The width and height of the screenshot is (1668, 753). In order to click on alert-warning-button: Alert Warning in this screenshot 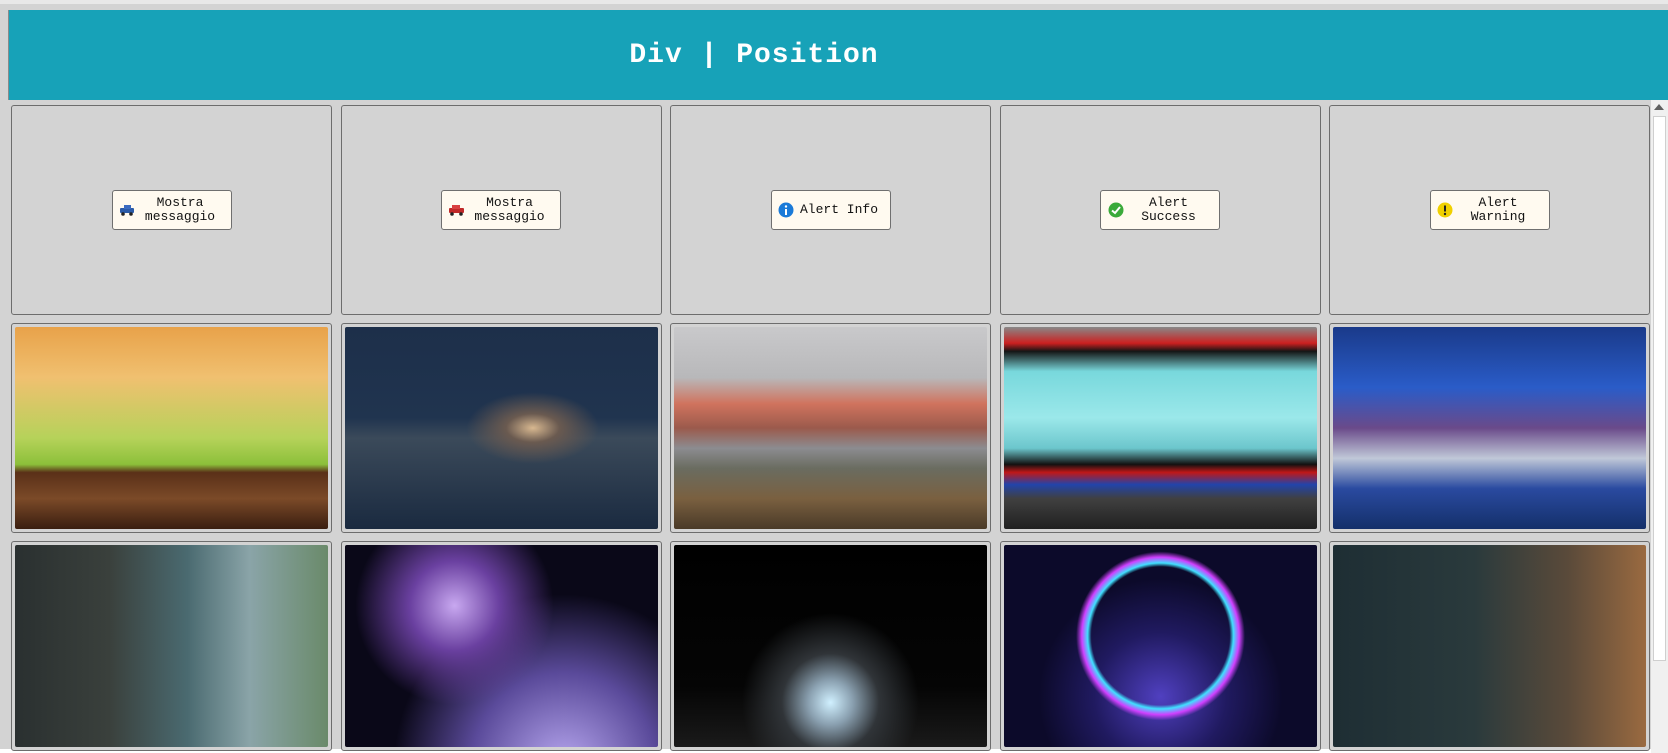, I will do `click(1489, 210)`.